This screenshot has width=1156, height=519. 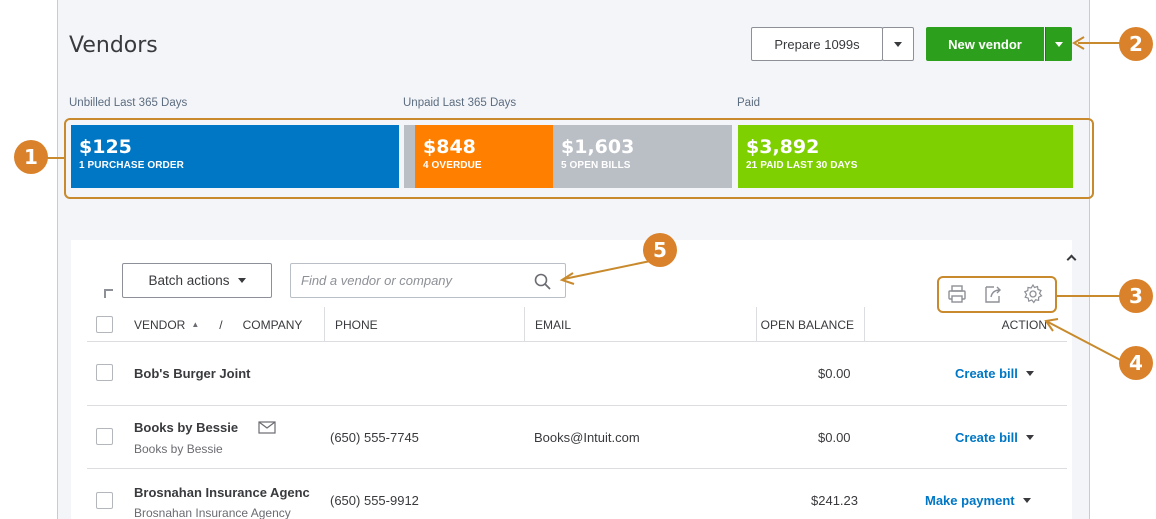 What do you see at coordinates (807, 324) in the screenshot?
I see `open-balance-header-label: OPEN BALANCE` at bounding box center [807, 324].